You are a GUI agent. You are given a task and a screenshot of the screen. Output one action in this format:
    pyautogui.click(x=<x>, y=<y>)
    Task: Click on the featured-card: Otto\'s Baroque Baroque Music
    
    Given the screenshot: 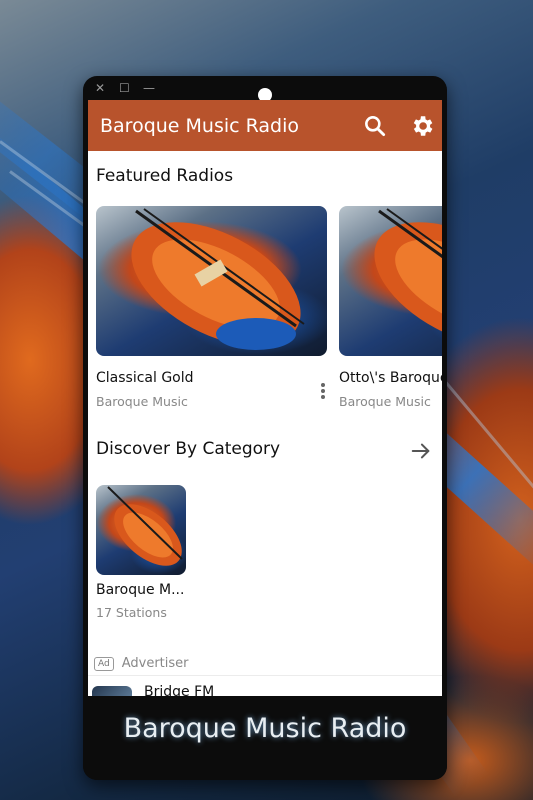 What is the action you would take?
    pyautogui.click(x=390, y=307)
    